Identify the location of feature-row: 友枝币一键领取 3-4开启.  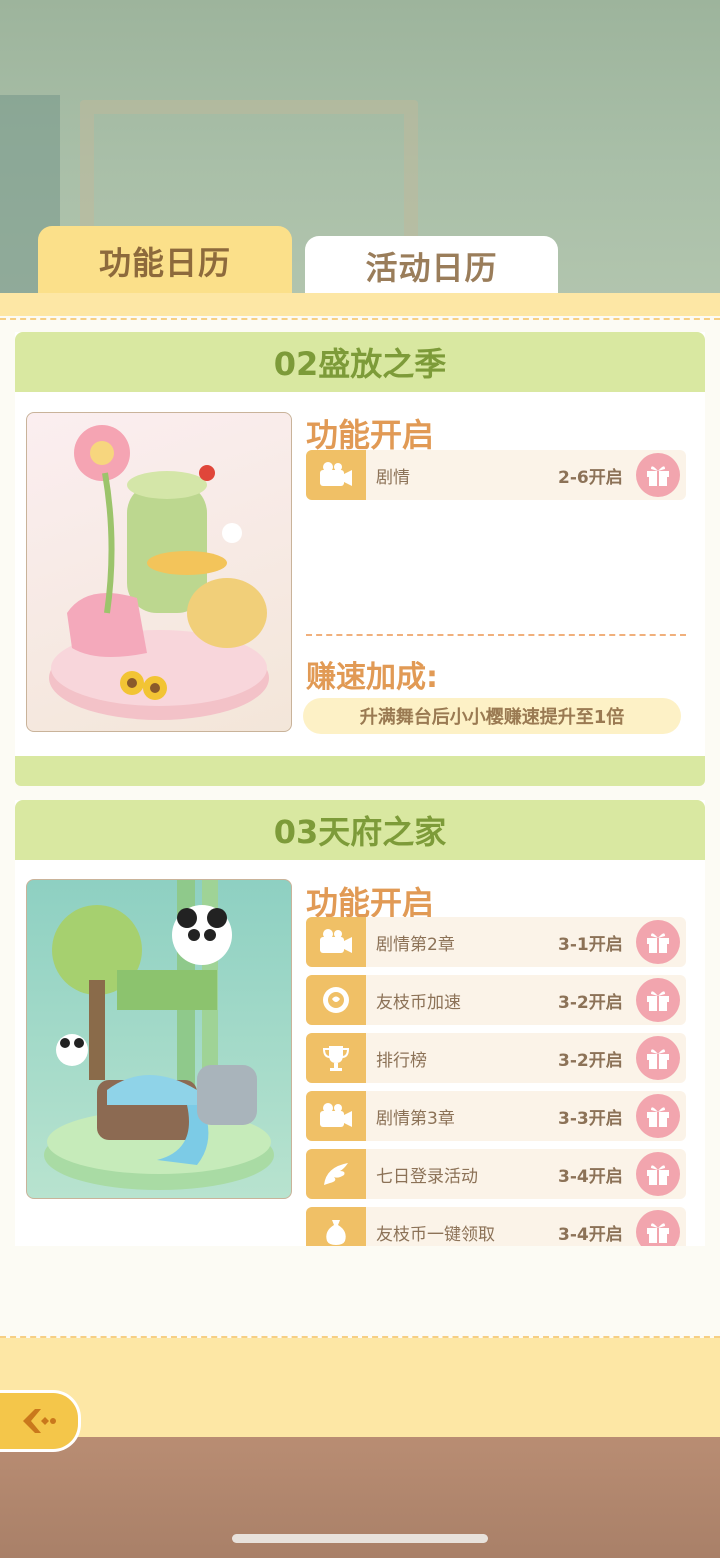
(496, 1226).